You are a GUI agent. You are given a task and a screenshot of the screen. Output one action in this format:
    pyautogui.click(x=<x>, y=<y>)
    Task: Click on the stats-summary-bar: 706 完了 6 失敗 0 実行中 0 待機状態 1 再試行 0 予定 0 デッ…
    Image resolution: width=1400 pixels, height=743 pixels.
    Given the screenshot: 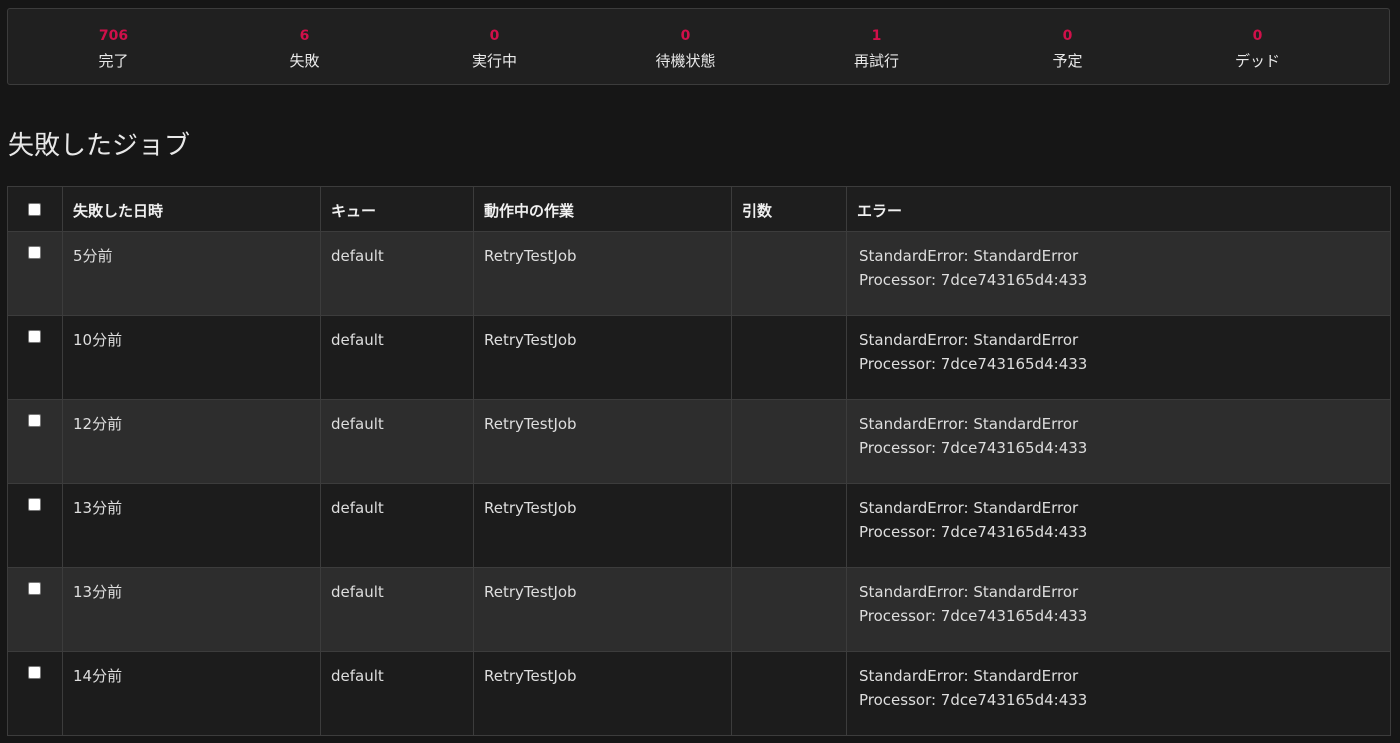 What is the action you would take?
    pyautogui.click(x=698, y=46)
    